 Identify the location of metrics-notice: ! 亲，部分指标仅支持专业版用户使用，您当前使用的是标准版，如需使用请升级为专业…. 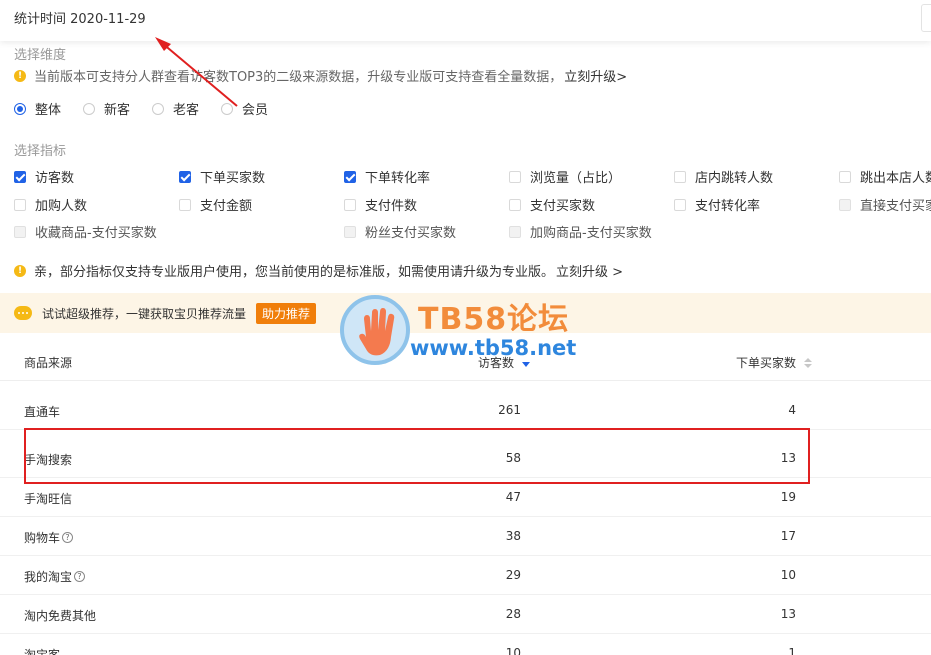
(318, 270).